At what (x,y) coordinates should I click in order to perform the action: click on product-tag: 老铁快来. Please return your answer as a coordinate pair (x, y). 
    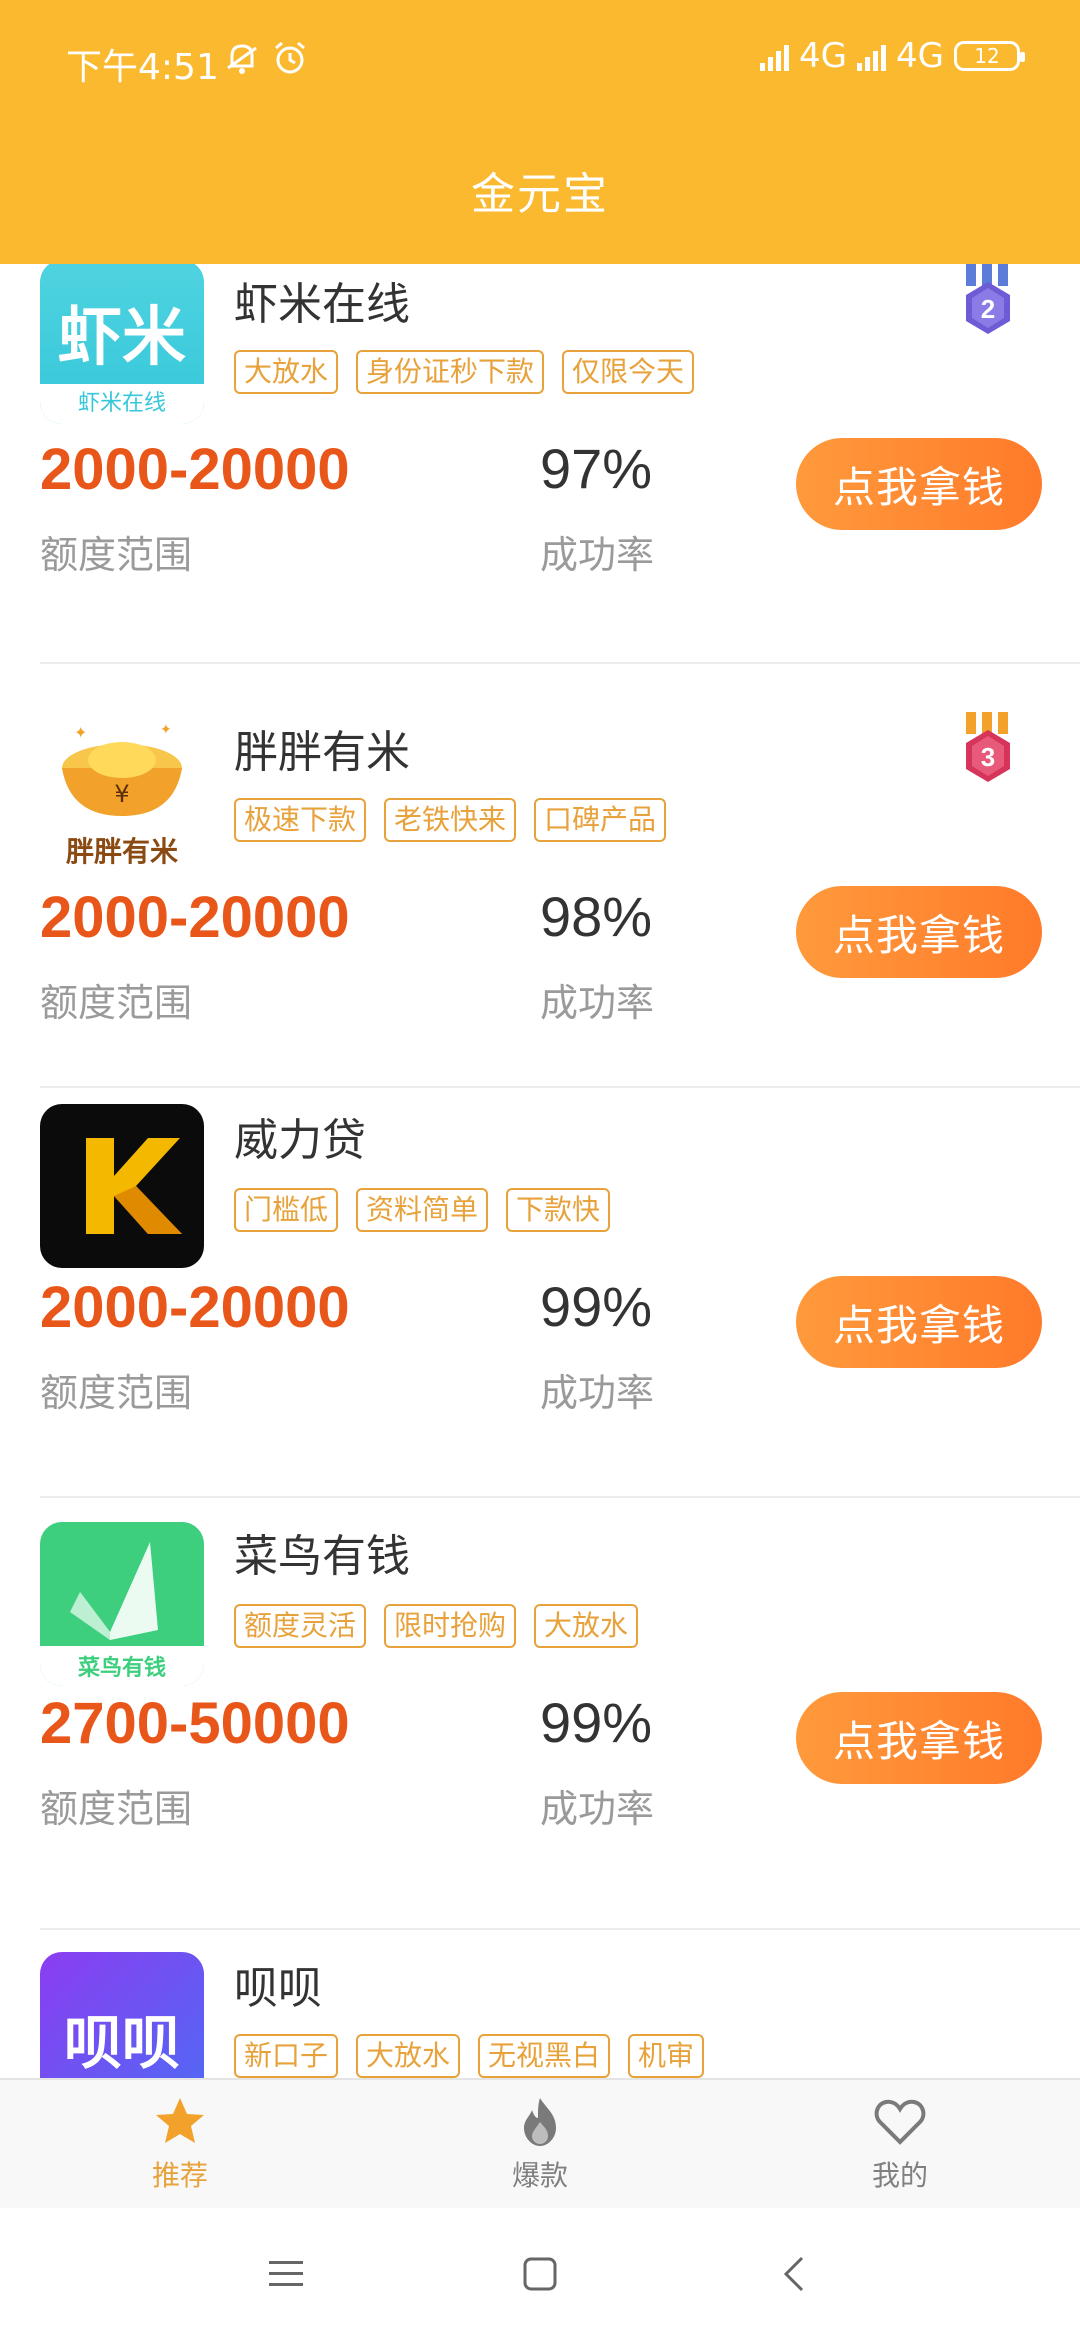
    Looking at the image, I should click on (450, 820).